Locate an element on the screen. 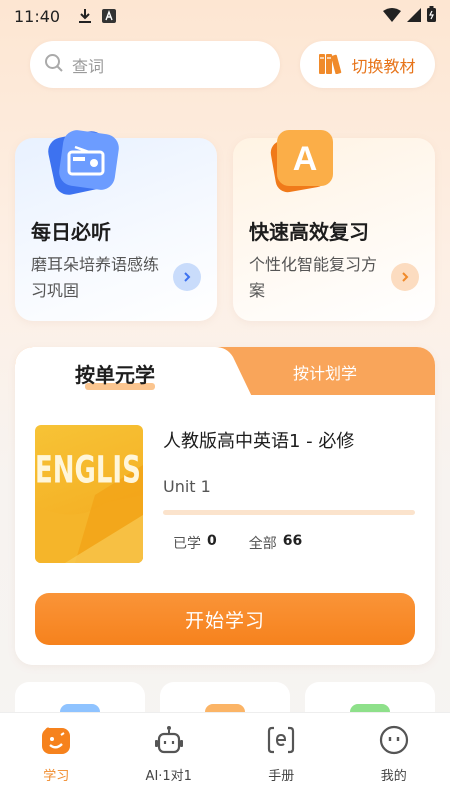 This screenshot has height=801, width=450. wifi-icon is located at coordinates (392, 16).